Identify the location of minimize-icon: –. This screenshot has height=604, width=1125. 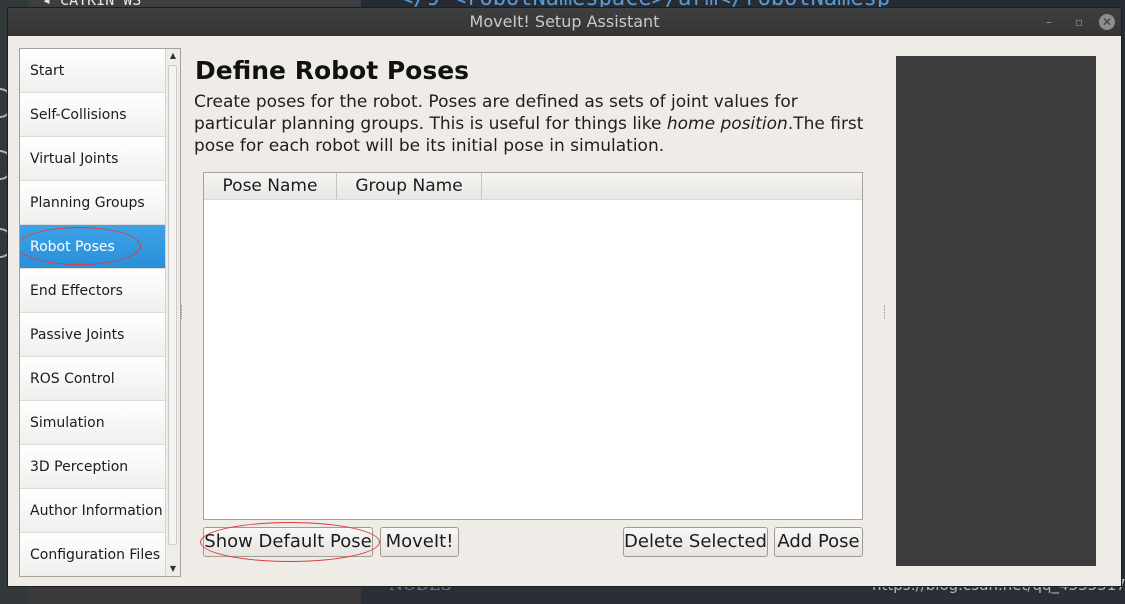
(1049, 22).